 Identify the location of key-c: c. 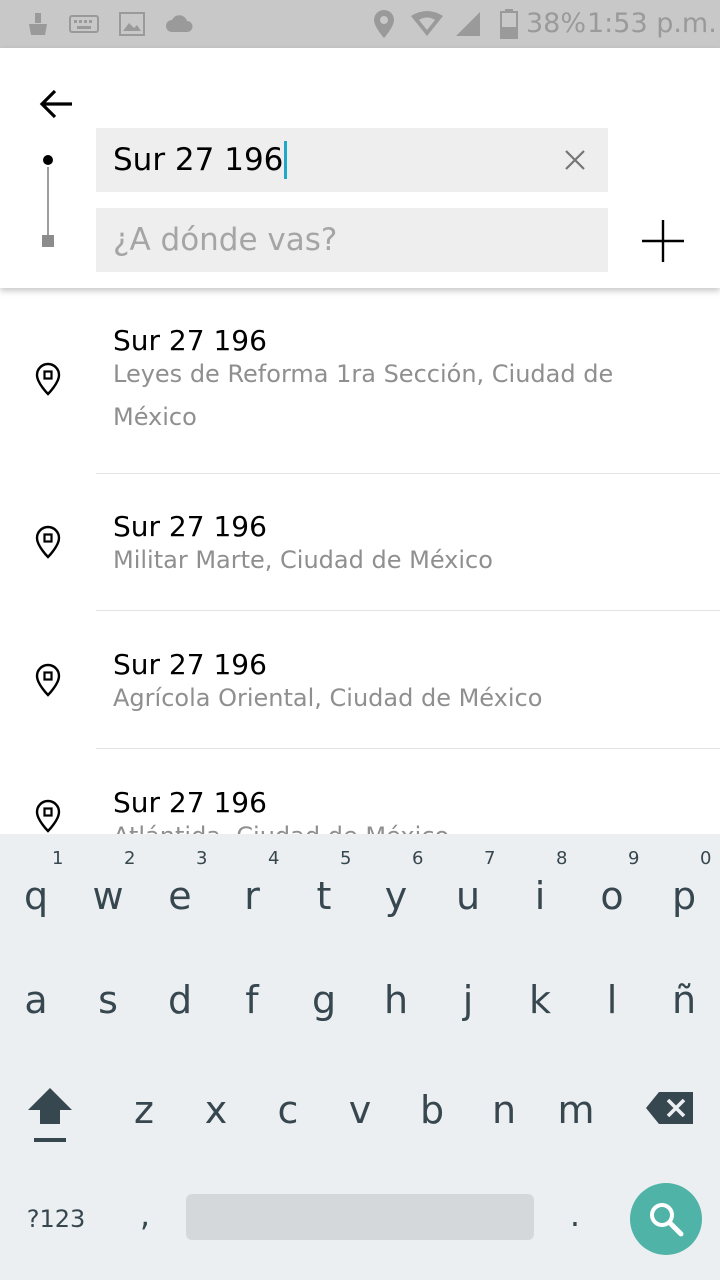
(288, 1116).